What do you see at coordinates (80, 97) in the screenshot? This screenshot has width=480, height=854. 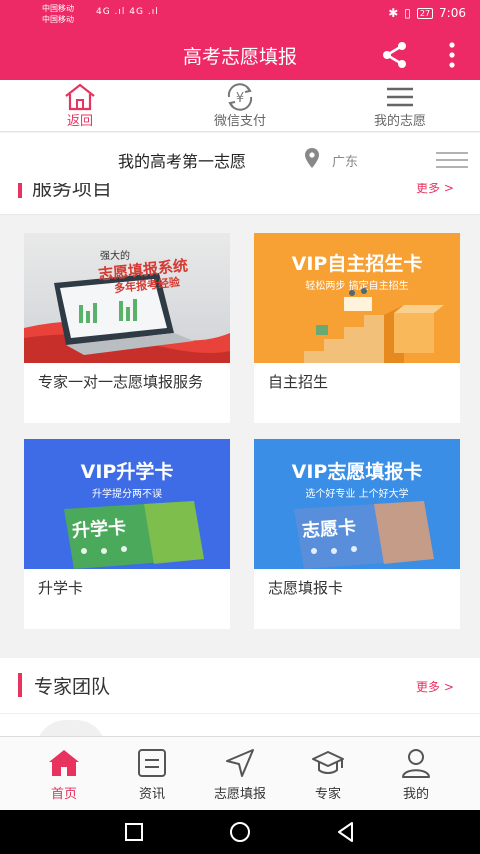 I see `home-icon` at bounding box center [80, 97].